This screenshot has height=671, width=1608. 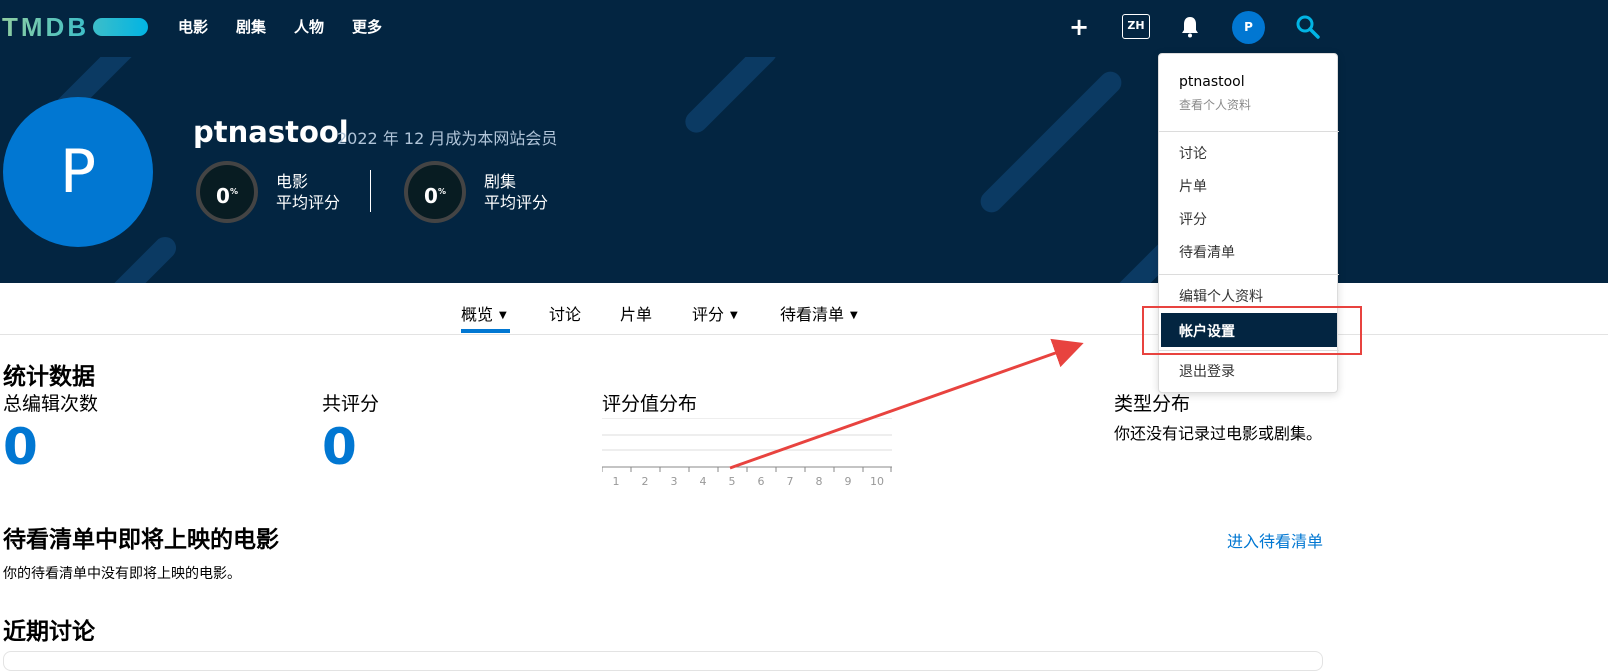 What do you see at coordinates (1190, 27) in the screenshot?
I see `bell-icon` at bounding box center [1190, 27].